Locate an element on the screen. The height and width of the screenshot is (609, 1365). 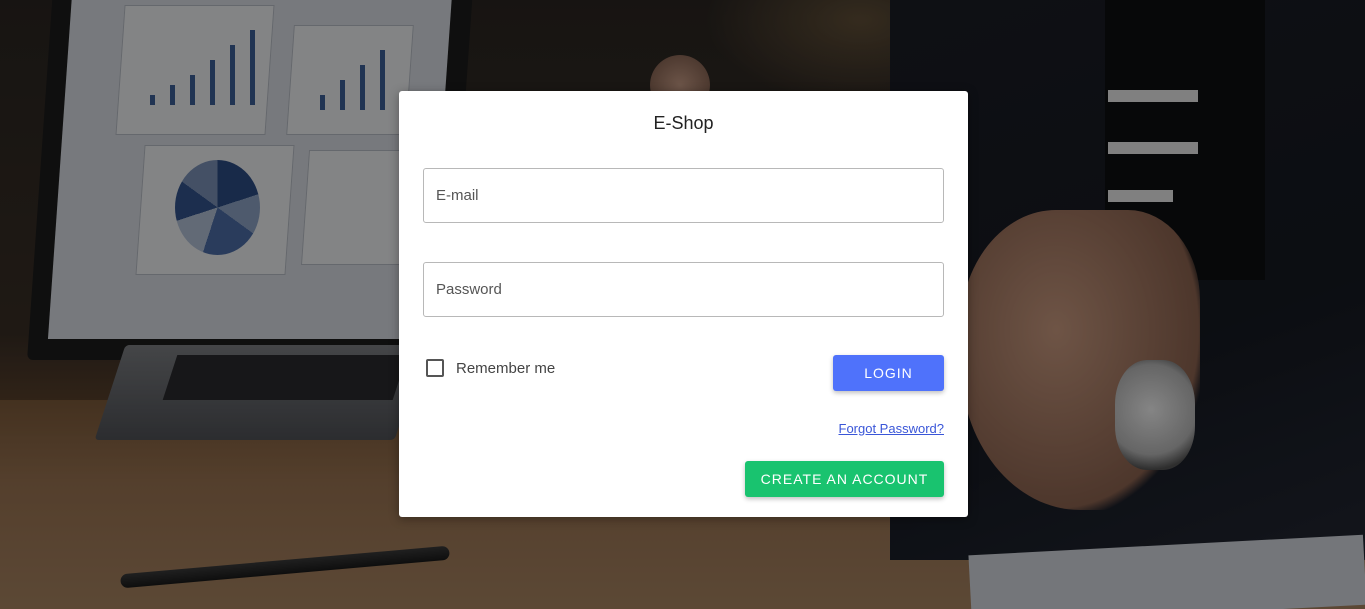
password-input is located at coordinates (683, 289).